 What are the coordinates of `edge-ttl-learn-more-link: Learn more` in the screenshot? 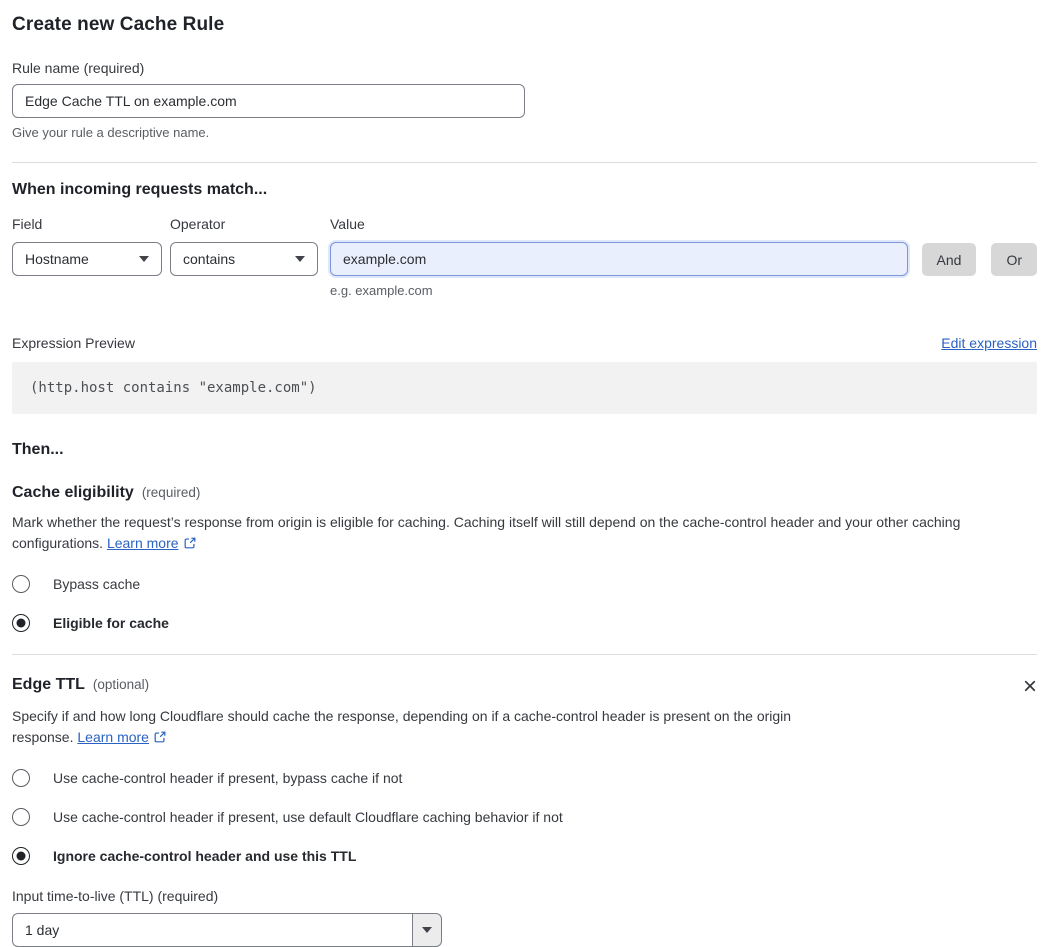 It's located at (113, 737).